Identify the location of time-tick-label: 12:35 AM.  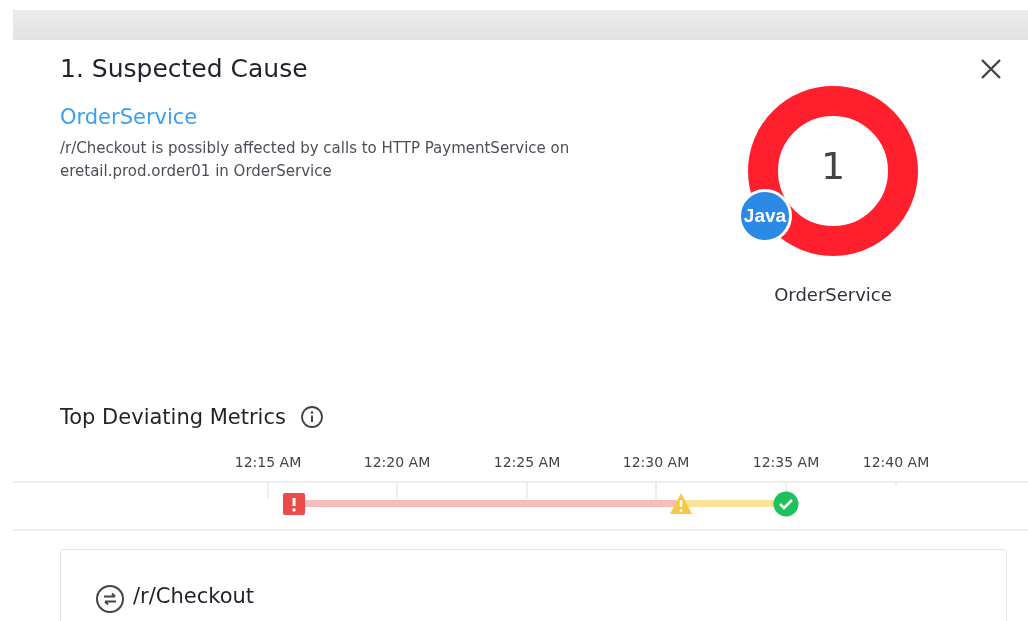
(786, 462).